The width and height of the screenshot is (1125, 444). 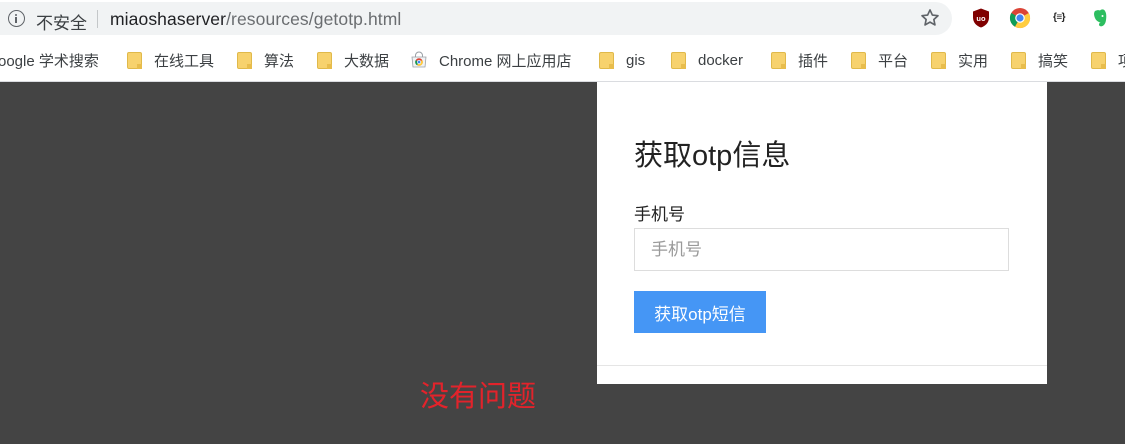 I want to click on bookmark-label: 实用, so click(x=973, y=61).